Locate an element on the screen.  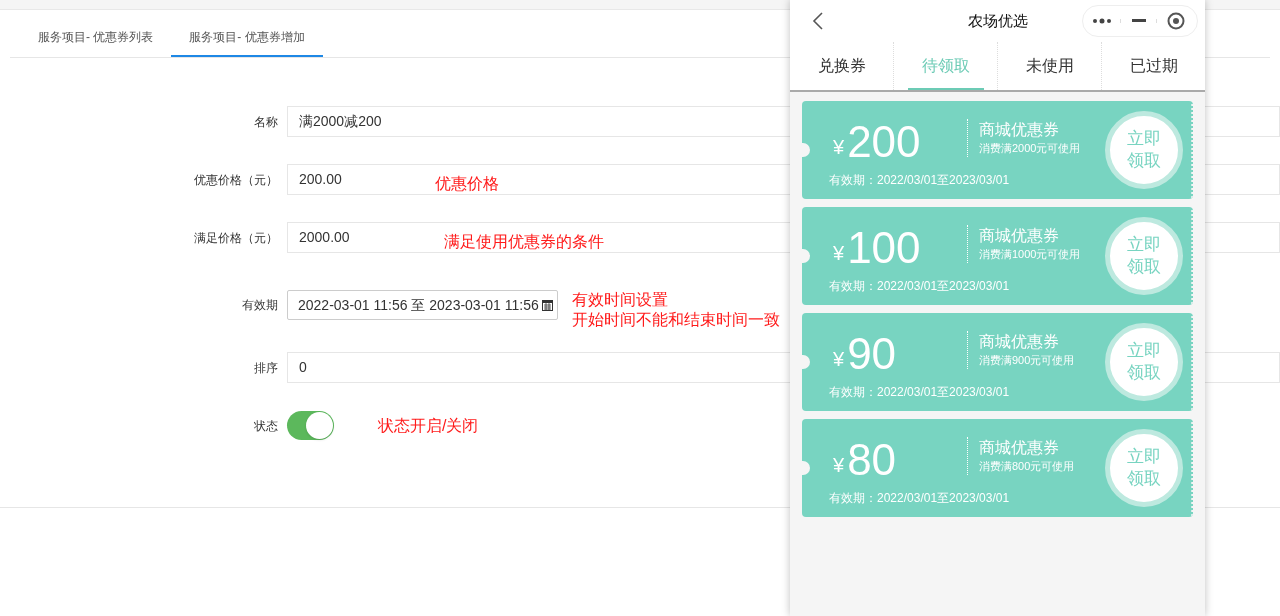
annotation-text: 有效时间设置 is located at coordinates (620, 300).